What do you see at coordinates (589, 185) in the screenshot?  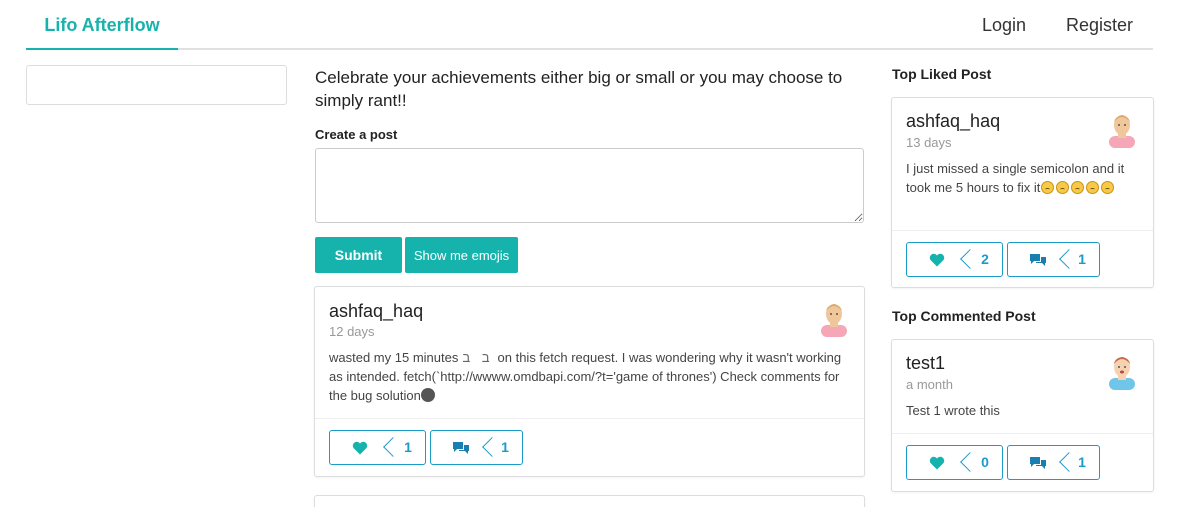 I see `post-textarea` at bounding box center [589, 185].